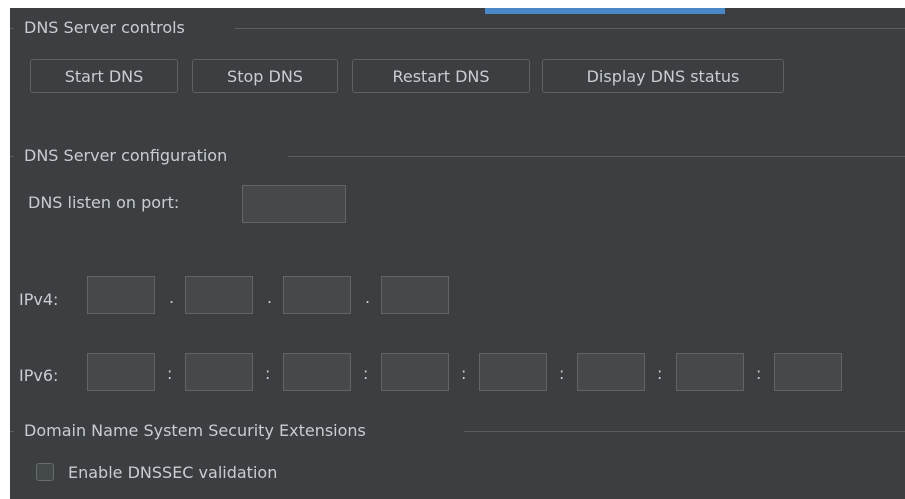 The height and width of the screenshot is (499, 905). I want to click on ipv4-octet-3-input, so click(317, 295).